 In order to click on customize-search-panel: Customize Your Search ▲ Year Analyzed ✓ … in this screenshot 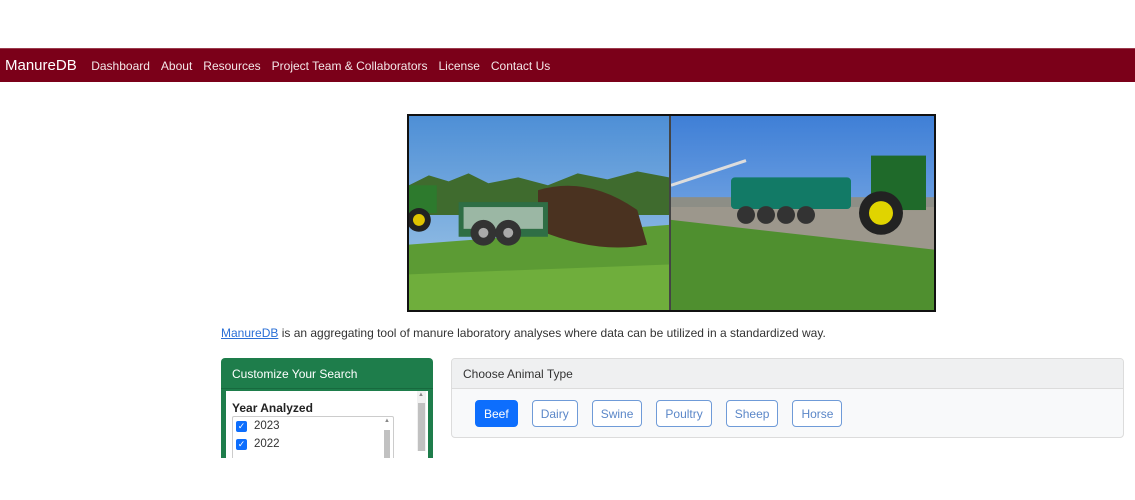, I will do `click(327, 408)`.